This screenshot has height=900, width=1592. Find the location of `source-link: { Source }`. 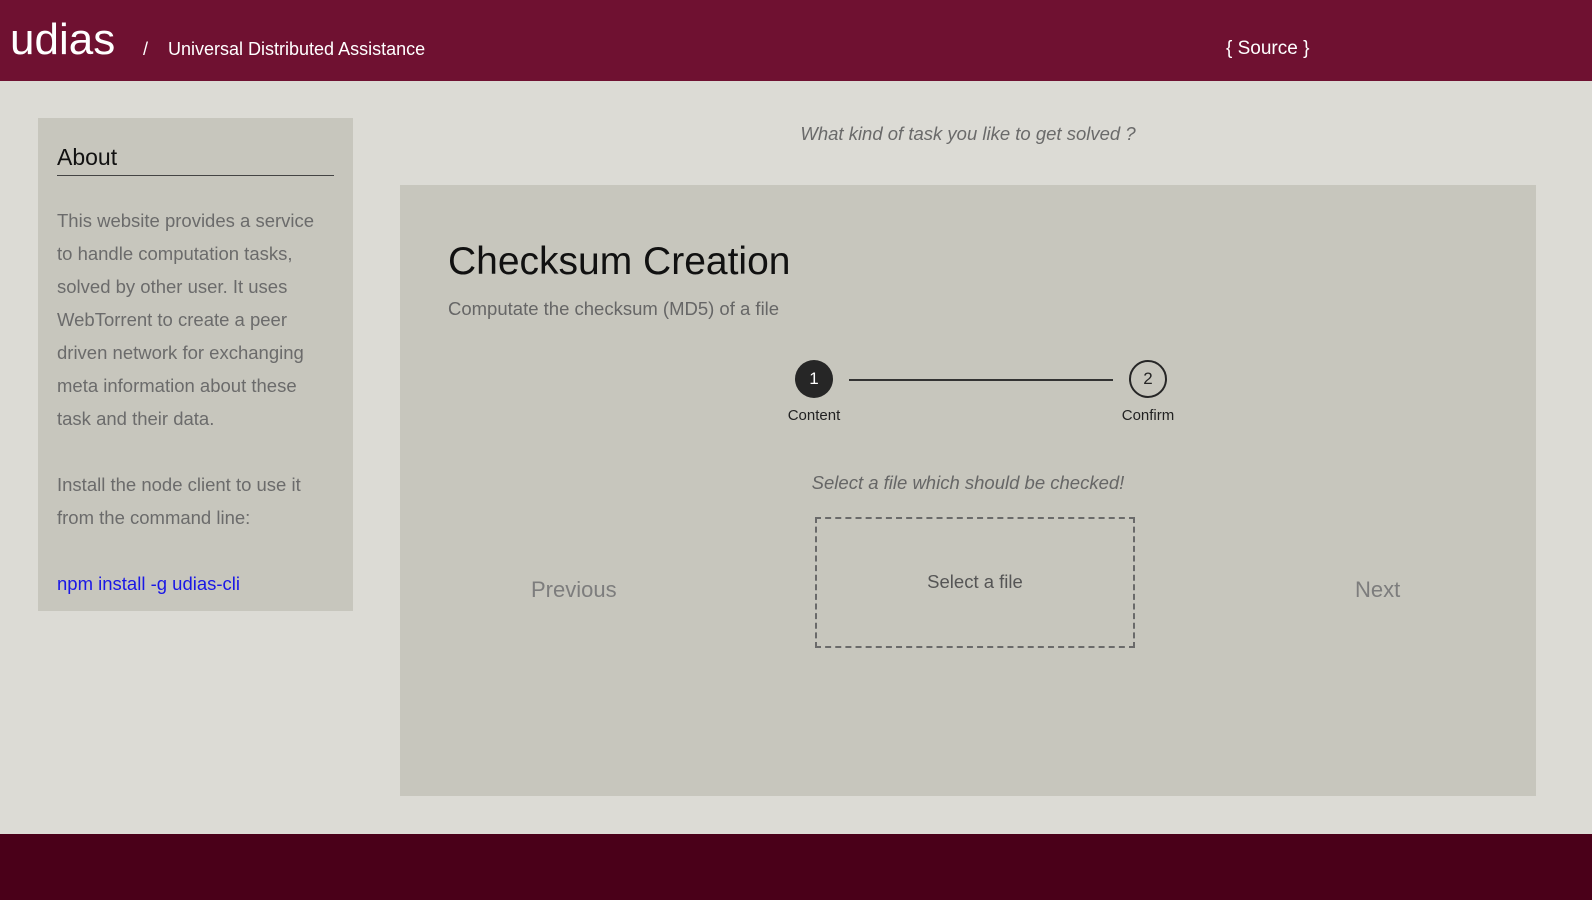

source-link: { Source } is located at coordinates (1267, 49).